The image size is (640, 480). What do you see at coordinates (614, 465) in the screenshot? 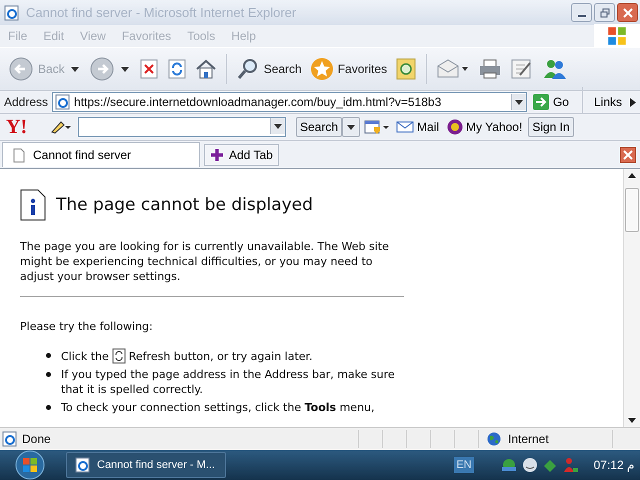
I see `clock: 07:12 م` at bounding box center [614, 465].